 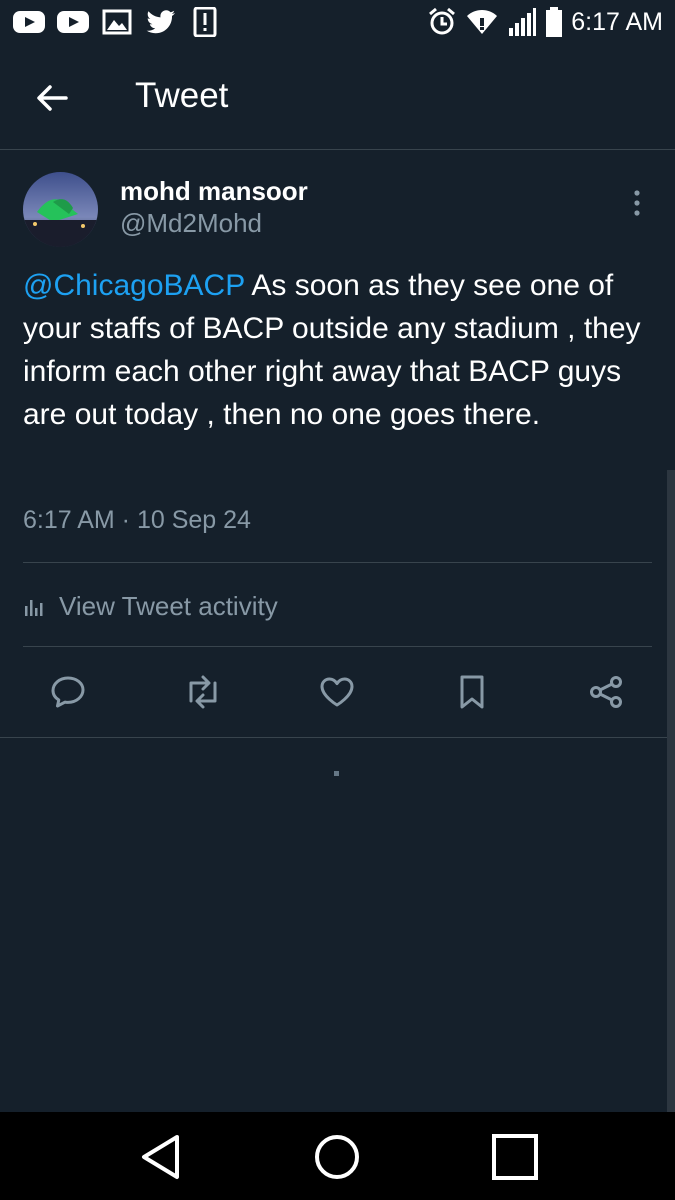 What do you see at coordinates (214, 191) in the screenshot?
I see `author-display-name: mohd mansoor` at bounding box center [214, 191].